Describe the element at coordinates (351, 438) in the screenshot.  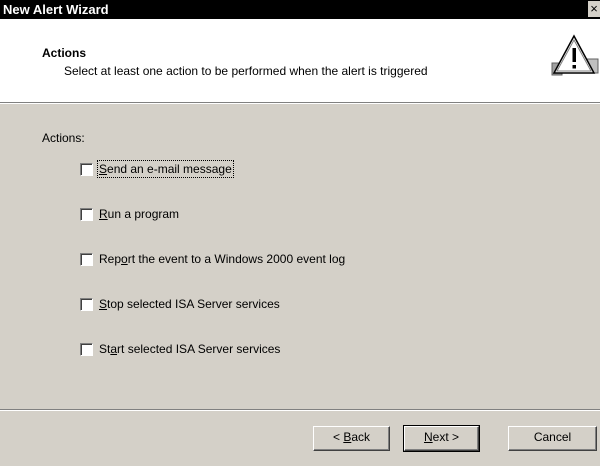
I see `back-button: < Back` at that location.